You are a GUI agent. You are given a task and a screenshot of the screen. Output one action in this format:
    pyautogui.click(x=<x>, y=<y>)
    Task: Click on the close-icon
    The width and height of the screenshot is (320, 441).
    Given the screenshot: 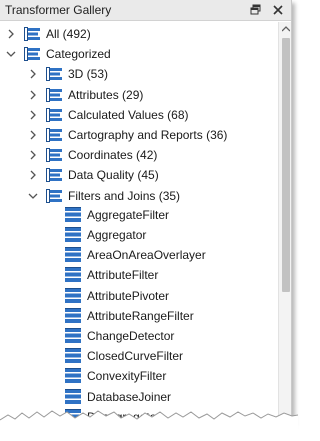 What is the action you would take?
    pyautogui.click(x=278, y=10)
    